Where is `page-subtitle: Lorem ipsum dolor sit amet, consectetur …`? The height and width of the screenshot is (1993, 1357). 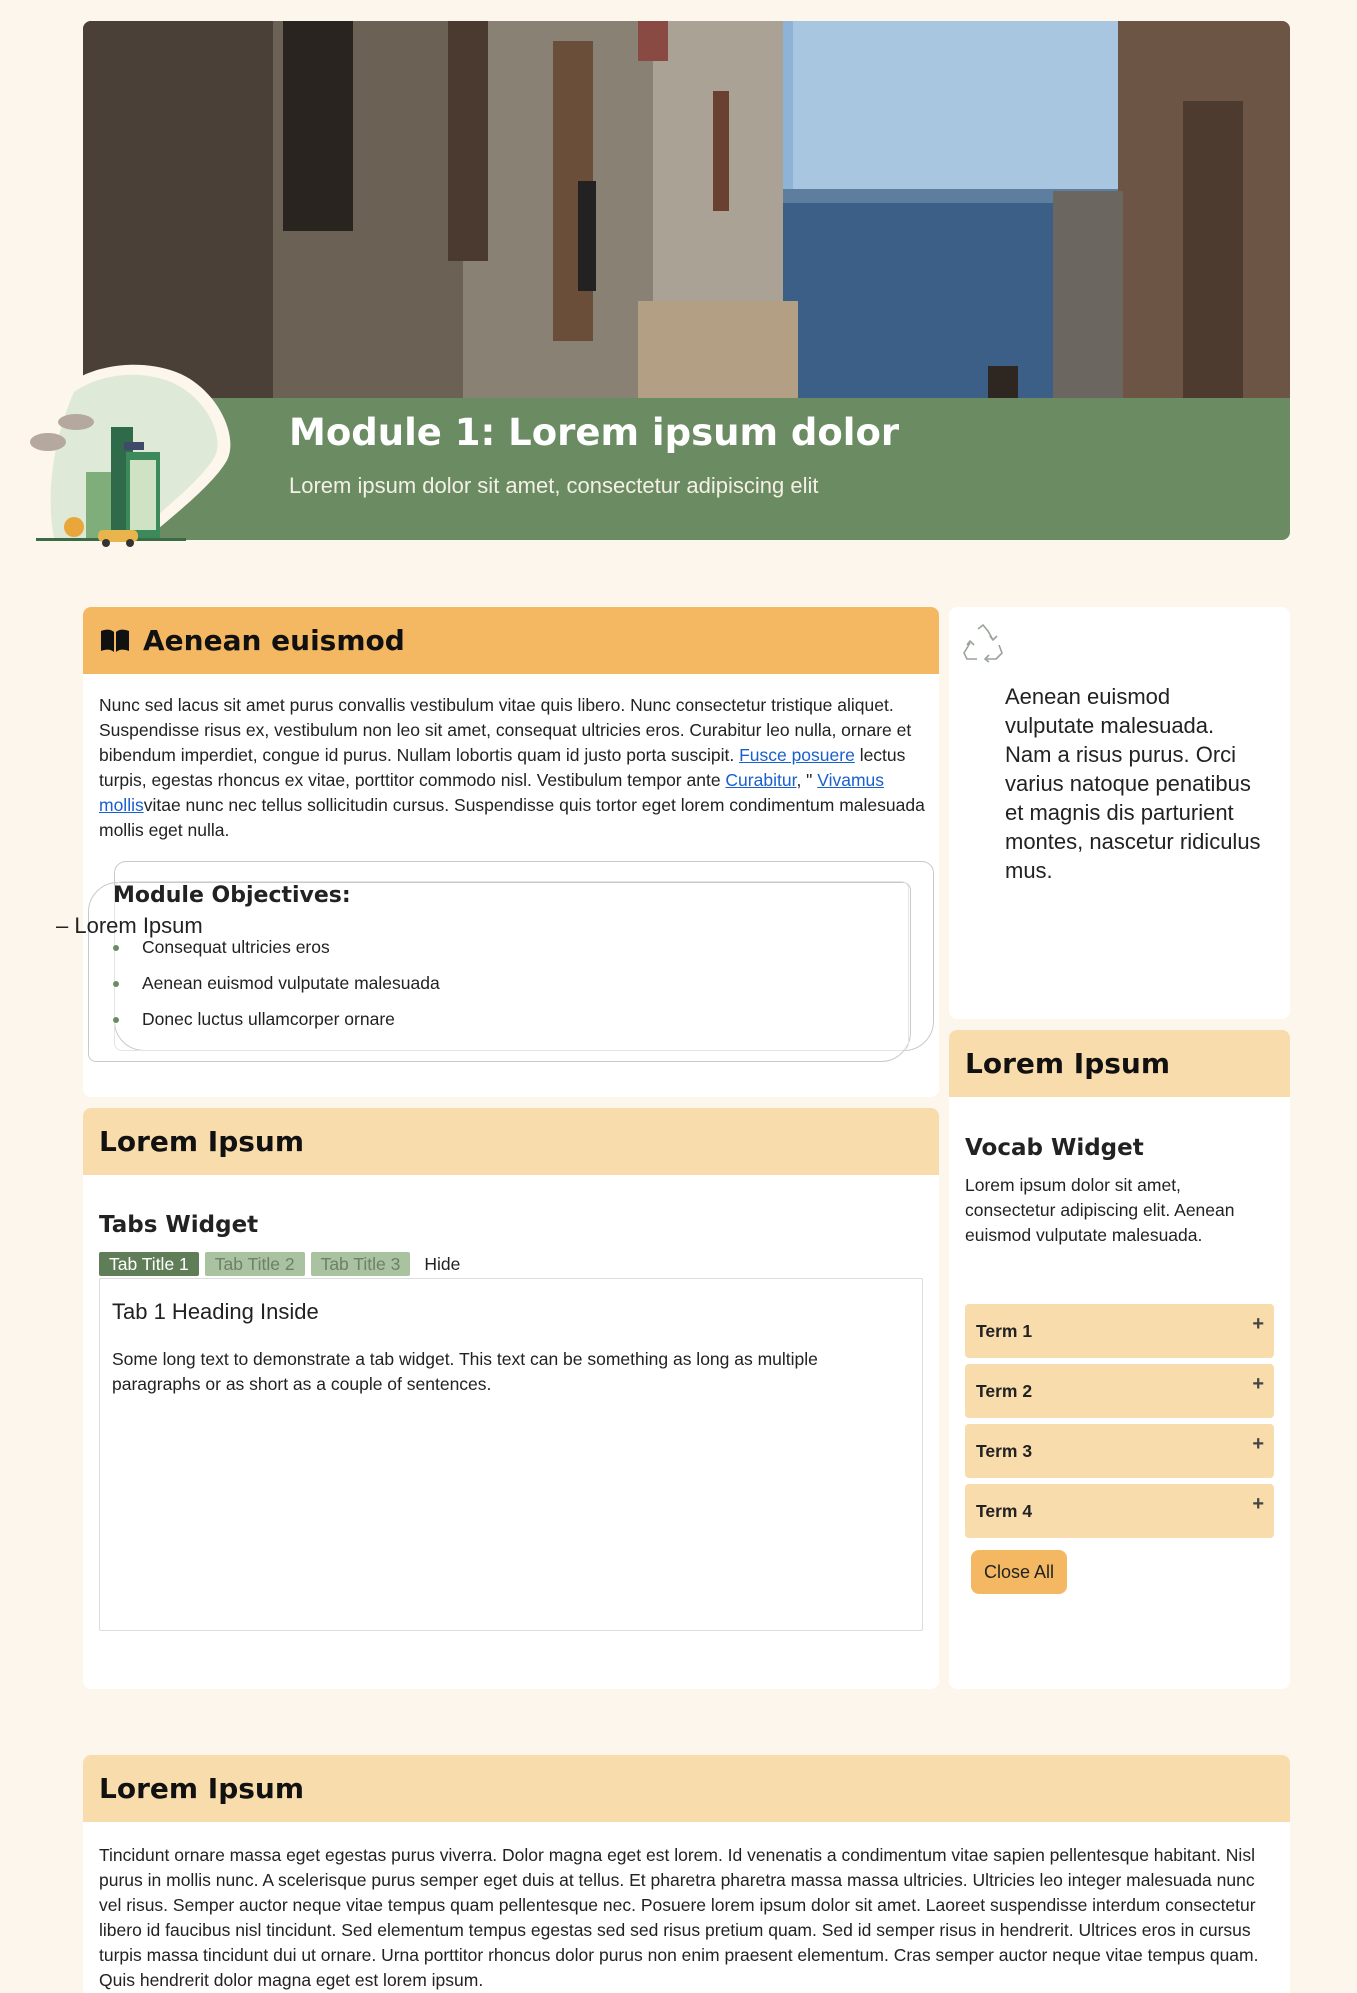 page-subtitle: Lorem ipsum dolor sit amet, consectetur … is located at coordinates (554, 485).